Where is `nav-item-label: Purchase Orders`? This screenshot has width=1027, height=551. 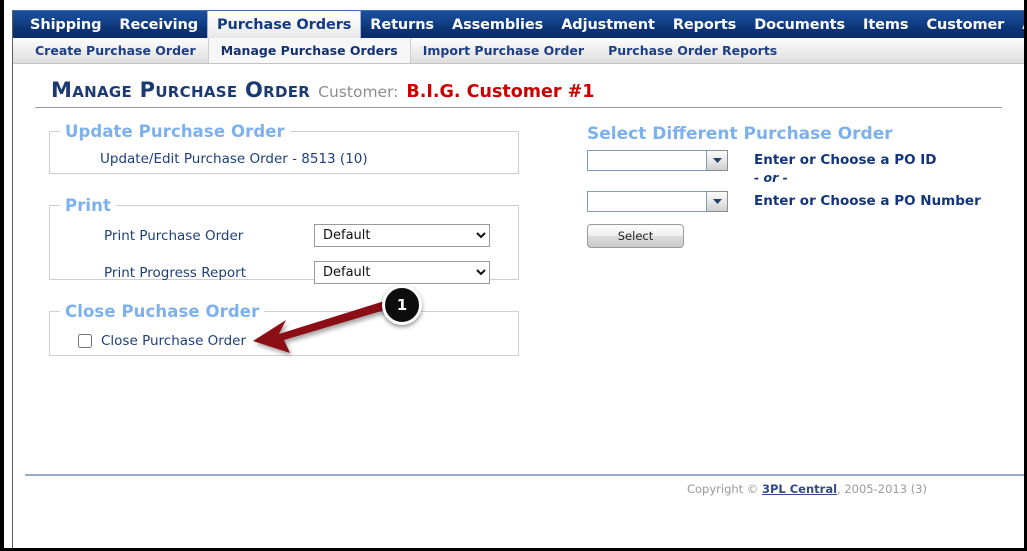
nav-item-label: Purchase Orders is located at coordinates (284, 24).